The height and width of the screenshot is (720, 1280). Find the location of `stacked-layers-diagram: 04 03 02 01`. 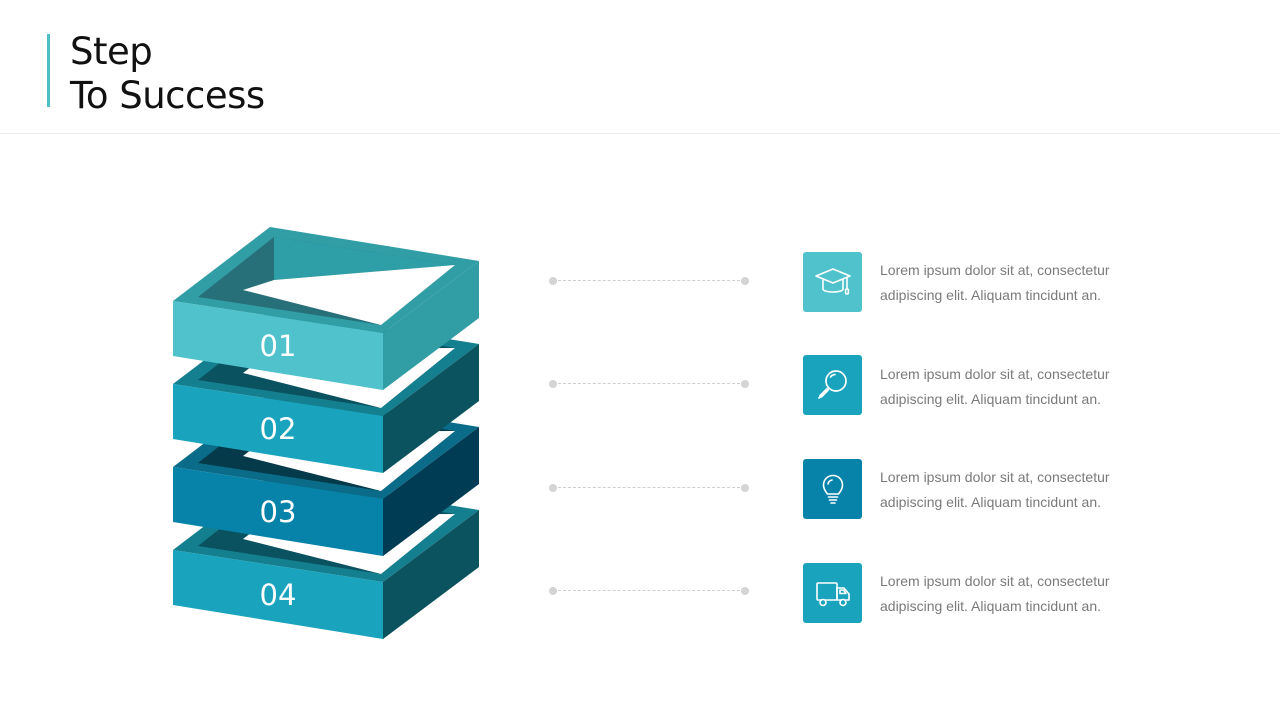

stacked-layers-diagram: 04 03 02 01 is located at coordinates (326, 433).